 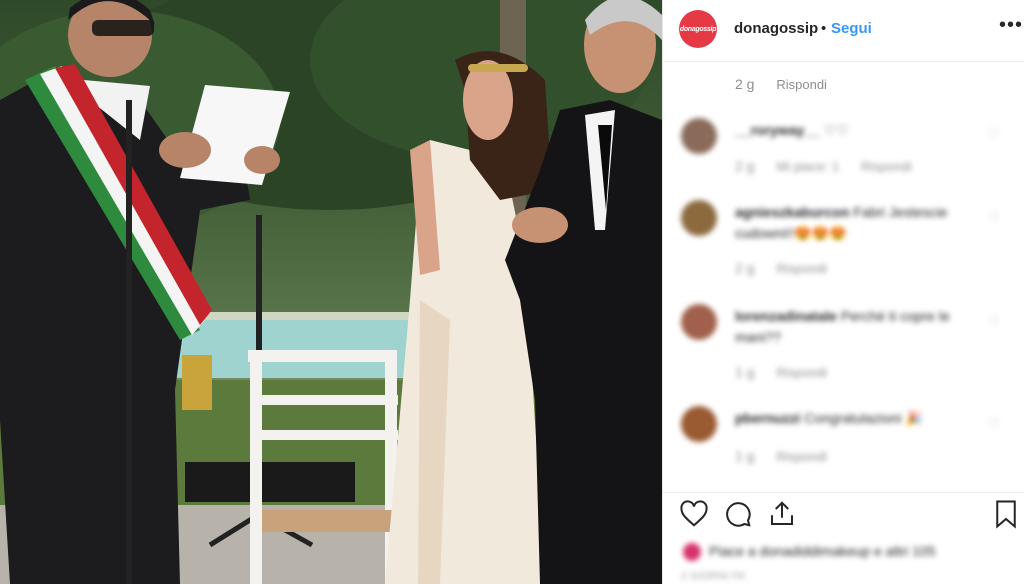 What do you see at coordinates (738, 514) in the screenshot?
I see `comment-icon` at bounding box center [738, 514].